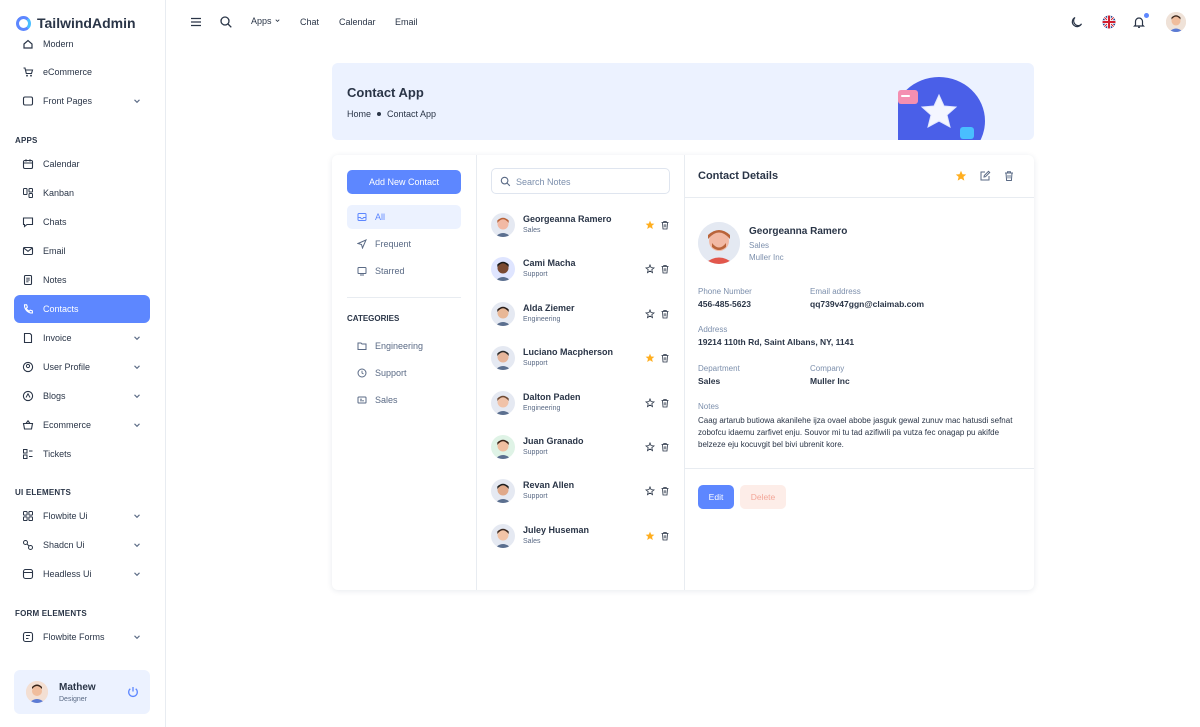  Describe the element at coordinates (581, 491) in the screenshot. I see `contact-list-item: Revan Allen Support` at that location.